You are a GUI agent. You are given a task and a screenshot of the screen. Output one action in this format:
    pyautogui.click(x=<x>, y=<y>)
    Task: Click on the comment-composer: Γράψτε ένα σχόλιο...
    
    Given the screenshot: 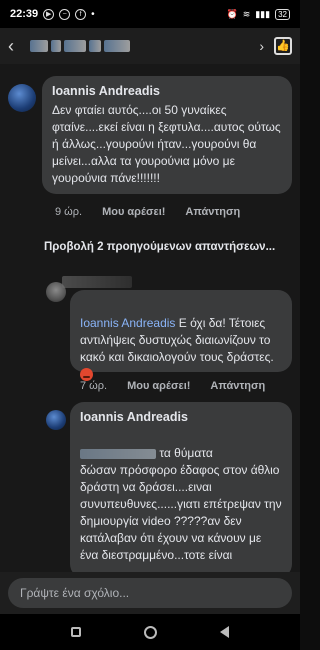 What is the action you would take?
    pyautogui.click(x=150, y=593)
    